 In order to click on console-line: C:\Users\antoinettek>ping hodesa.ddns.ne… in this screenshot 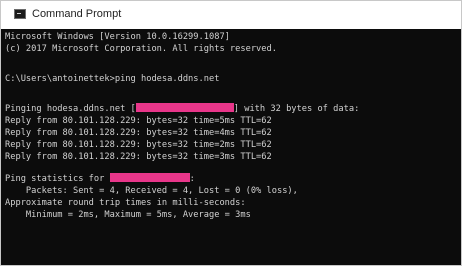, I will do `click(112, 79)`.